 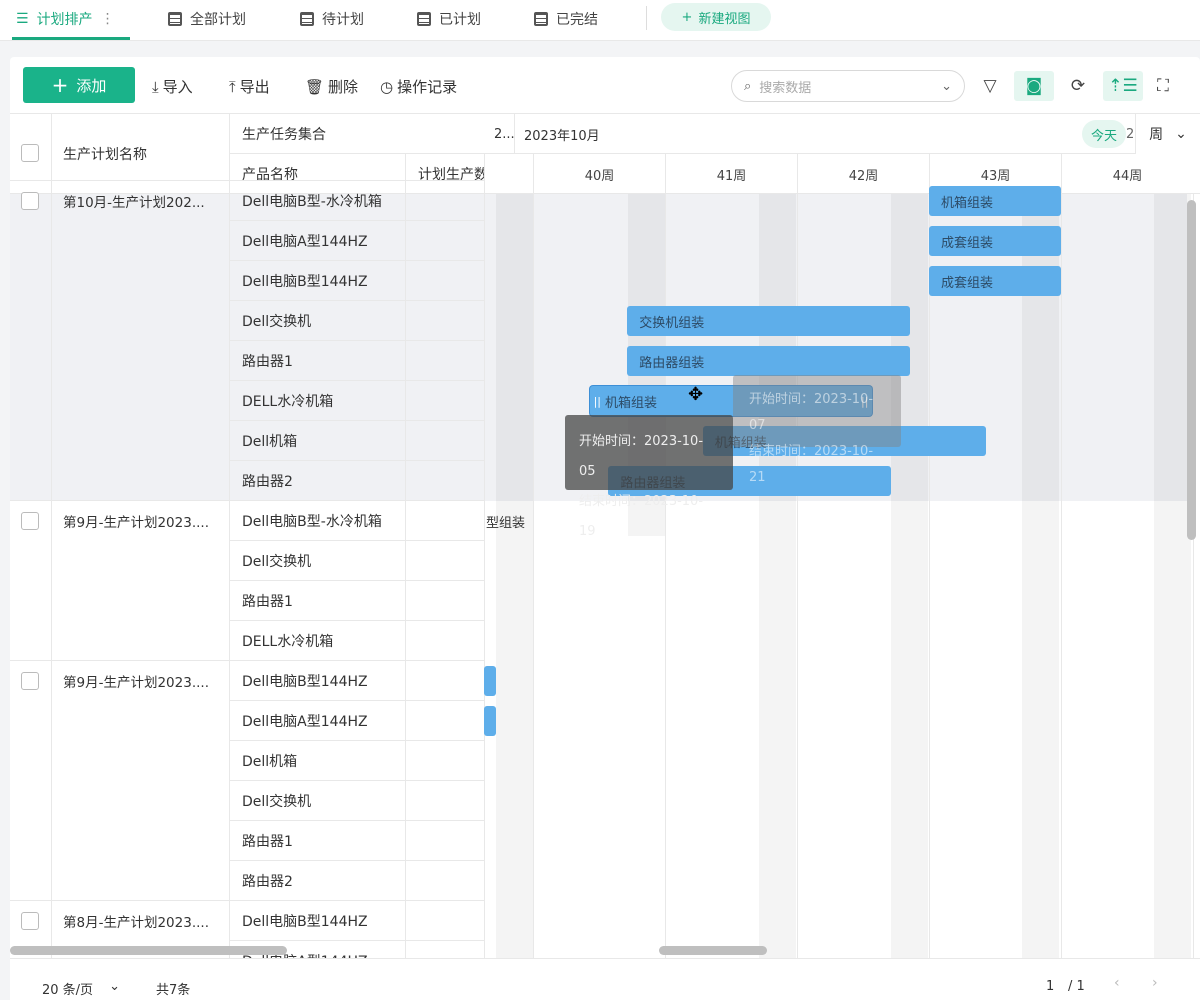 What do you see at coordinates (254, 87) in the screenshot?
I see `export-label: 导出` at bounding box center [254, 87].